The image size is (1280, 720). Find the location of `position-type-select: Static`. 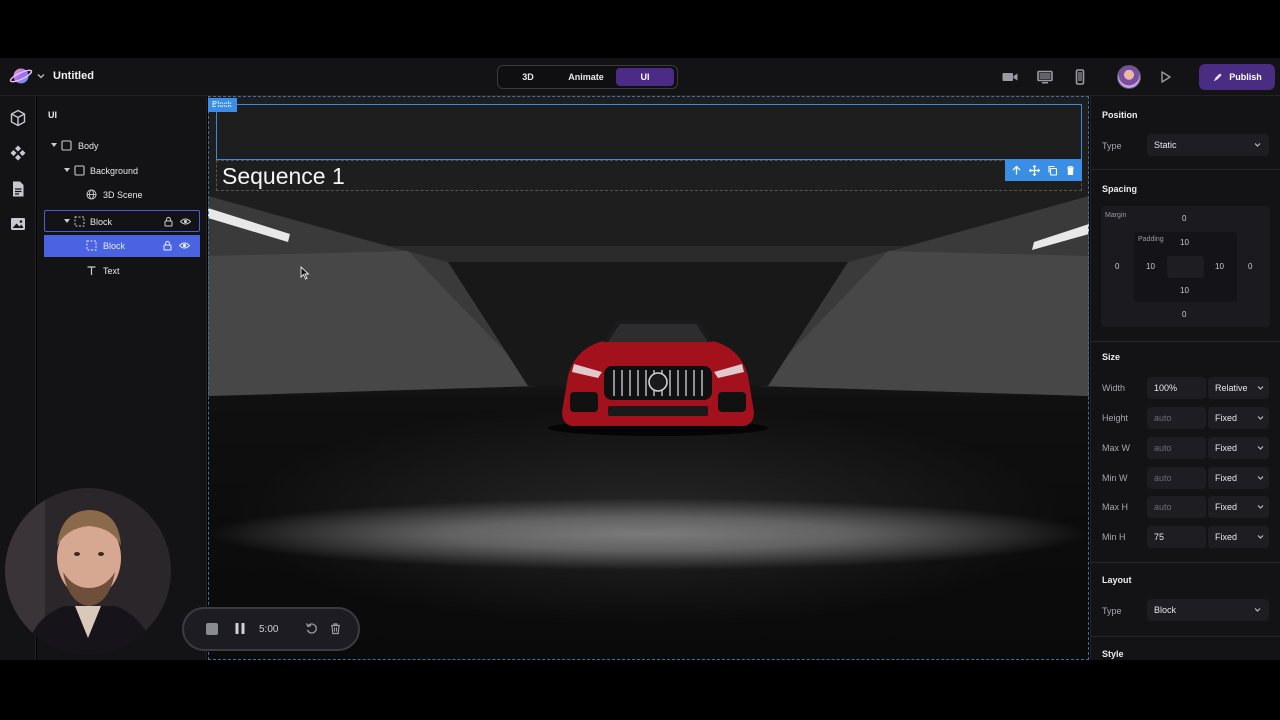

position-type-select: Static is located at coordinates (1208, 145).